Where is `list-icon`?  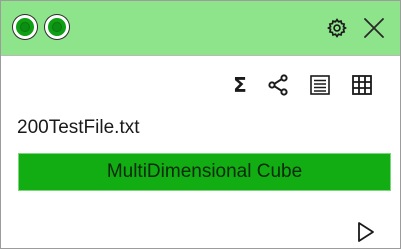 list-icon is located at coordinates (320, 85).